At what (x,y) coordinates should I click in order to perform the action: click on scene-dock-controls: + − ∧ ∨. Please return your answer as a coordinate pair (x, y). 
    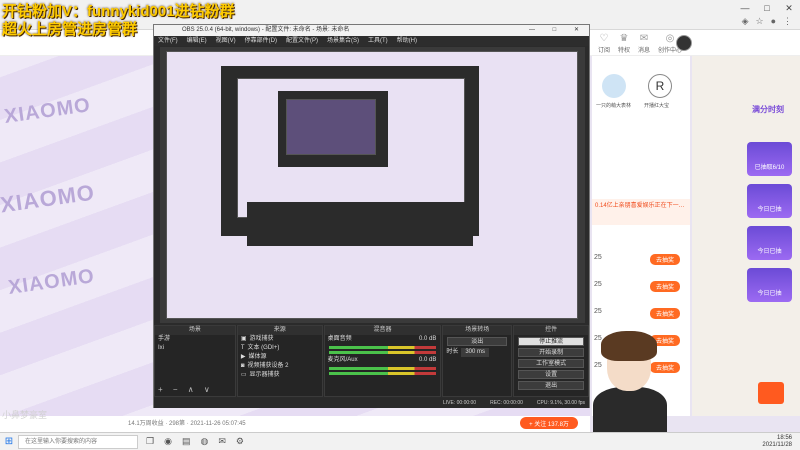
    Looking at the image, I should click on (186, 389).